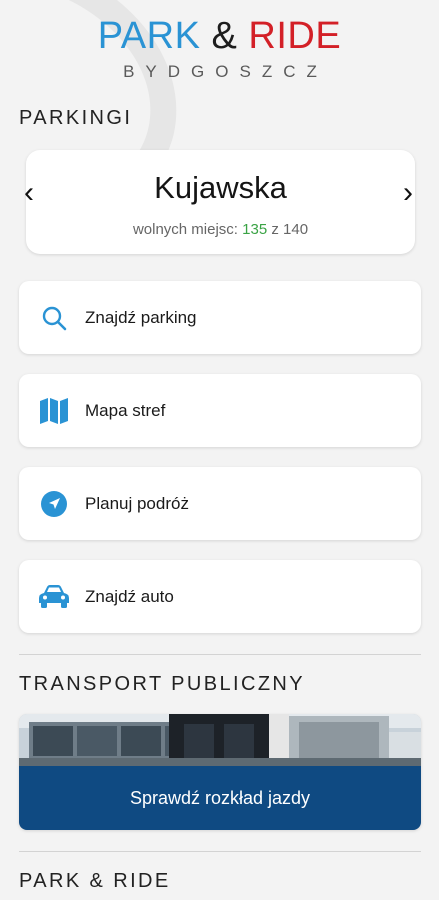  Describe the element at coordinates (408, 193) in the screenshot. I see `chevron-right-icon: ›` at that location.